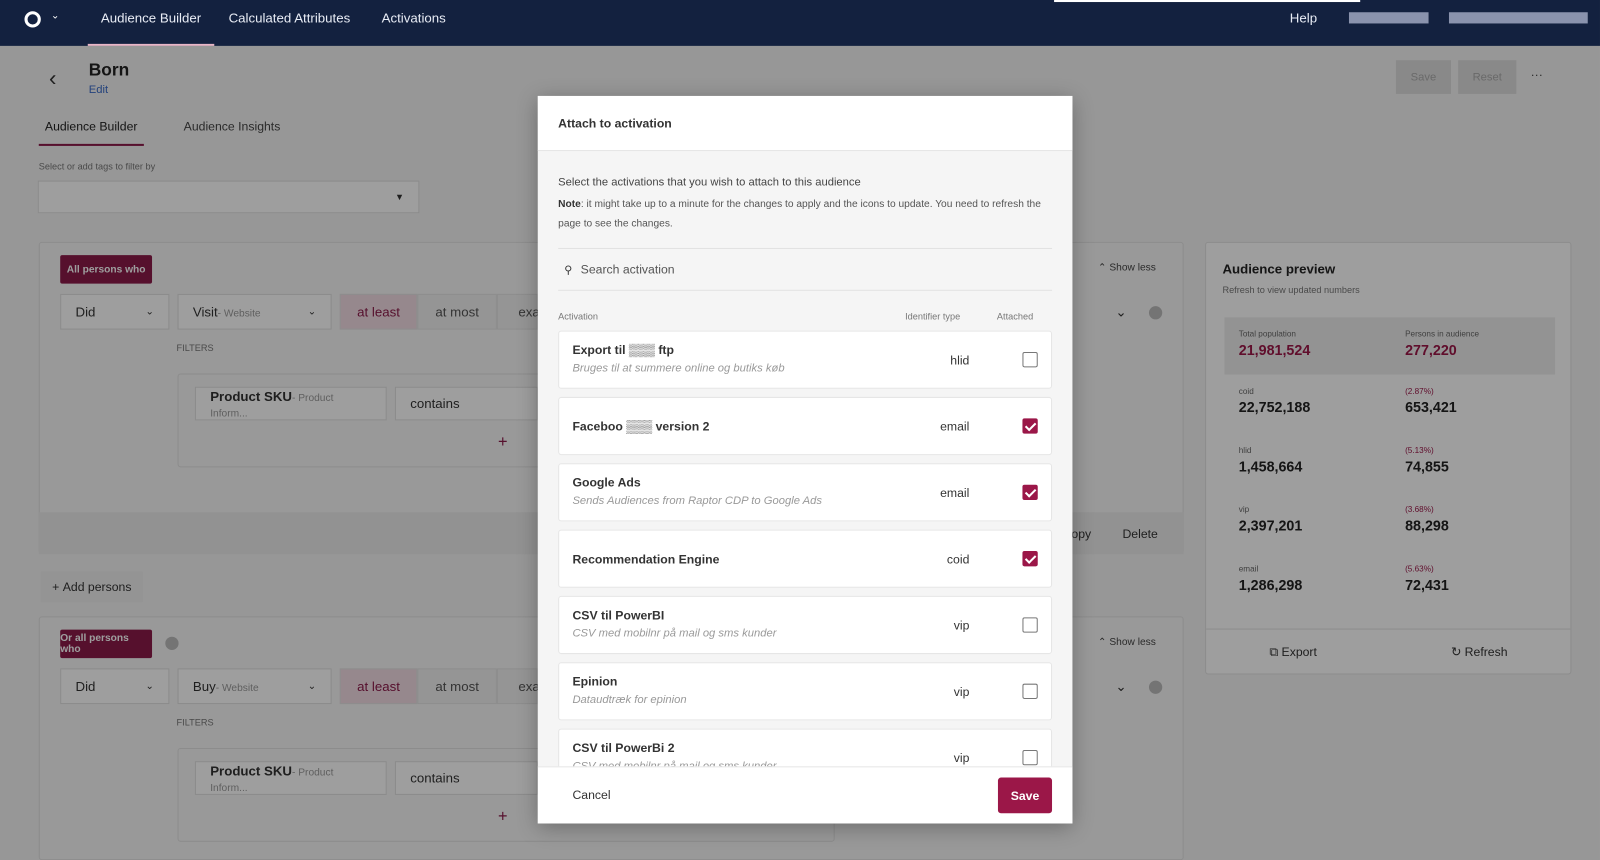 The image size is (1600, 860). I want to click on activation-row: Epinion Dataudtræk for epinion vip, so click(805, 691).